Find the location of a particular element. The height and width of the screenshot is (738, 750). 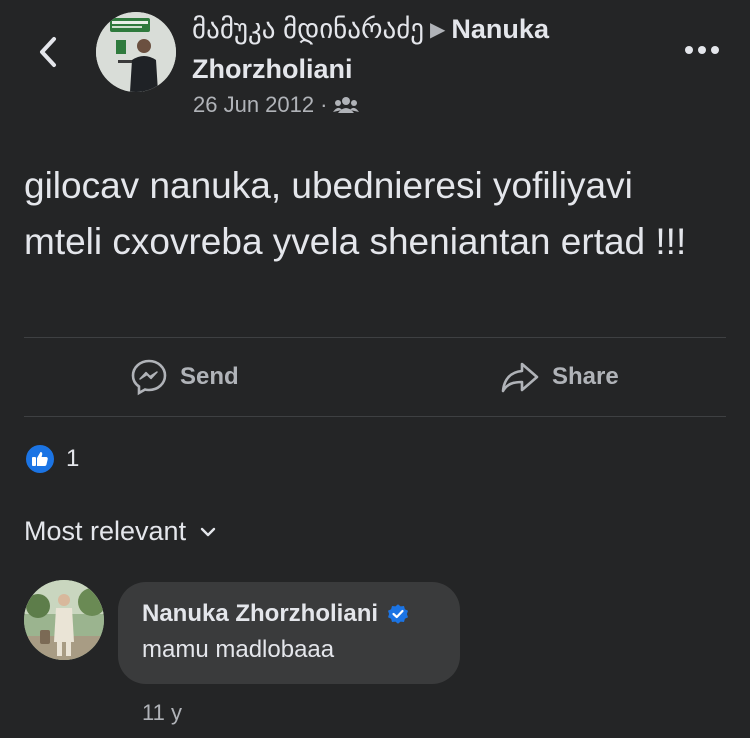

comment-bubble: Nanuka Zhorzholiani mamu madlobaaa is located at coordinates (289, 633).